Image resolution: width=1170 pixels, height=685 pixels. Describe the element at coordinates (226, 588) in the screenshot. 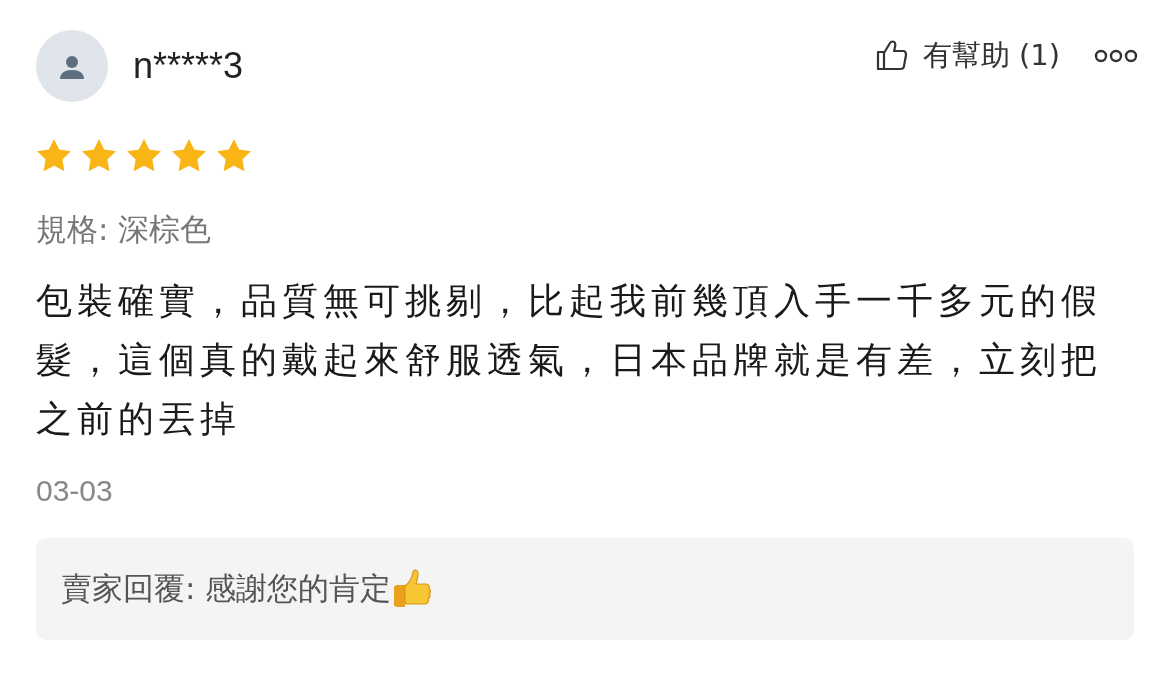

I see `seller-reply-text: 賣家回覆: 感謝您的肯定` at that location.